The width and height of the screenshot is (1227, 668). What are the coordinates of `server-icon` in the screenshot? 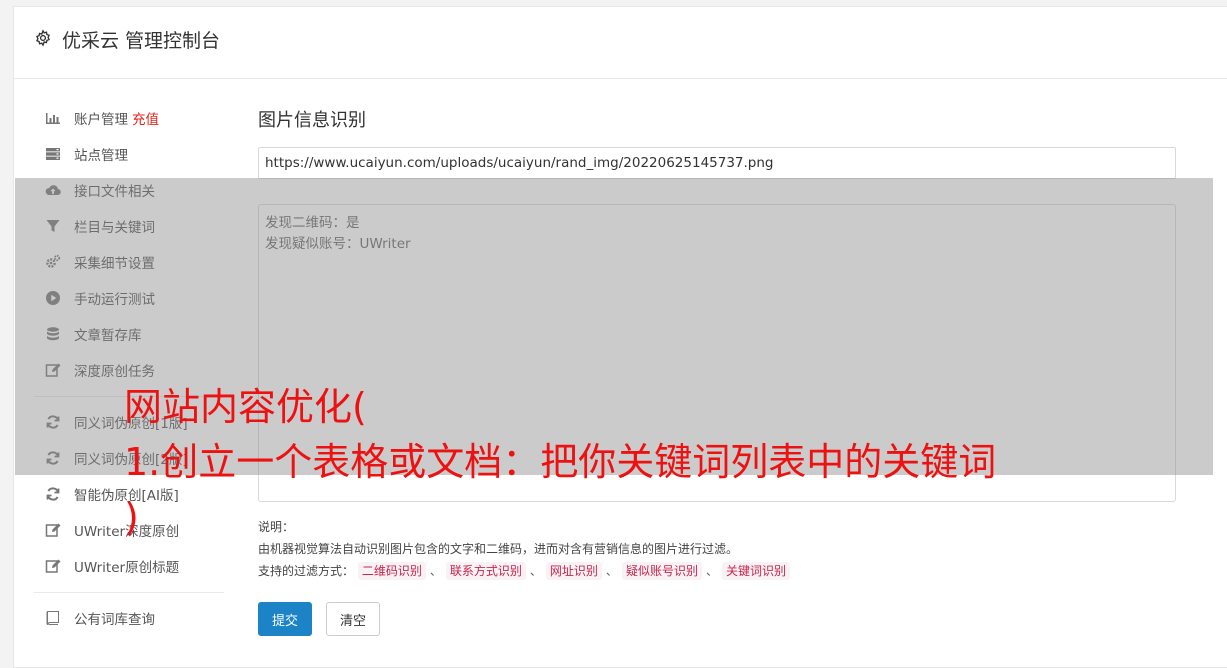 It's located at (53, 154).